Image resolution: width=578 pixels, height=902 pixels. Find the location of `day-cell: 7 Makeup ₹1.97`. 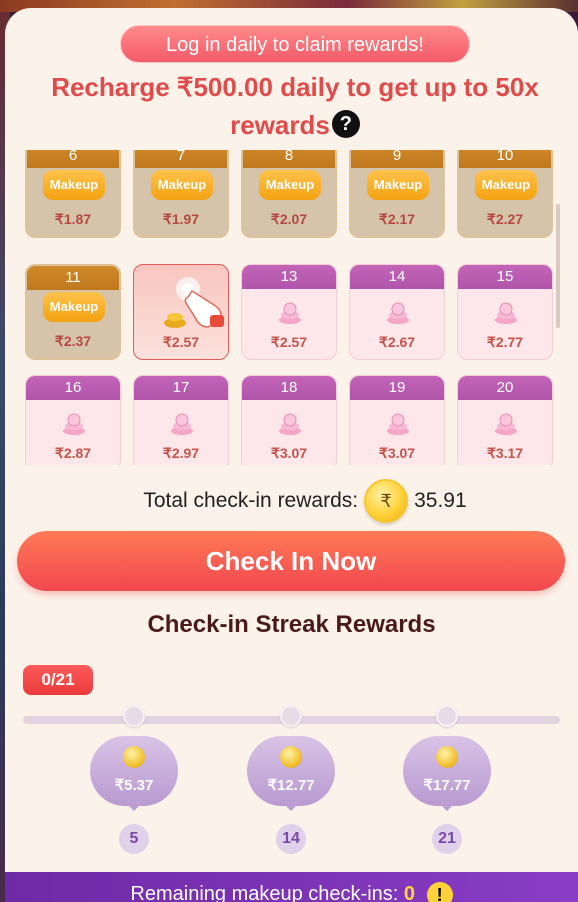

day-cell: 7 Makeup ₹1.97 is located at coordinates (181, 194).